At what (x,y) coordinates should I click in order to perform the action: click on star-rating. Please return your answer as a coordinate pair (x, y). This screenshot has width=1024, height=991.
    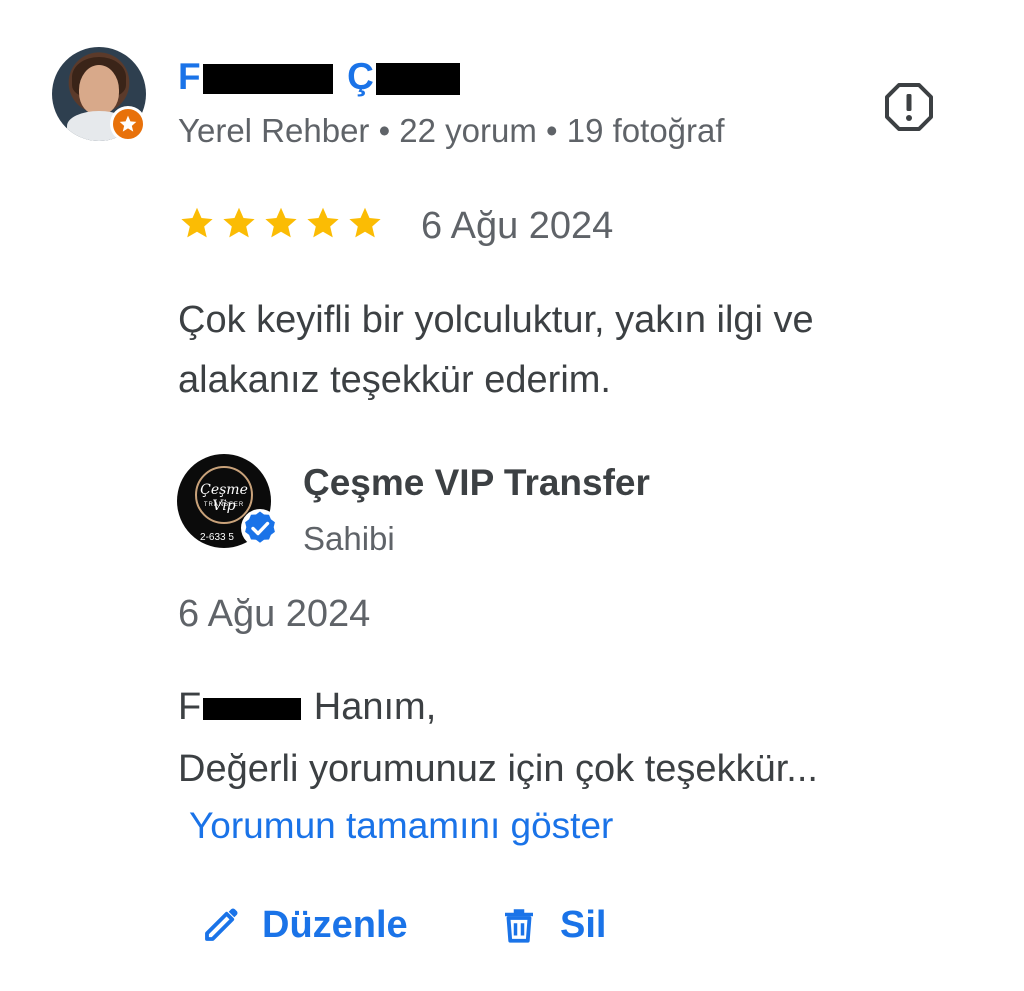
    Looking at the image, I should click on (281, 223).